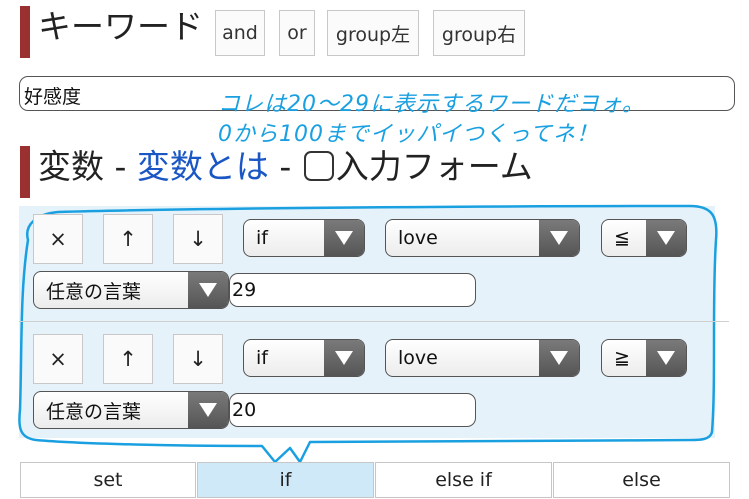 The width and height of the screenshot is (749, 499). What do you see at coordinates (244, 290) in the screenshot?
I see `value-input-text: 29` at bounding box center [244, 290].